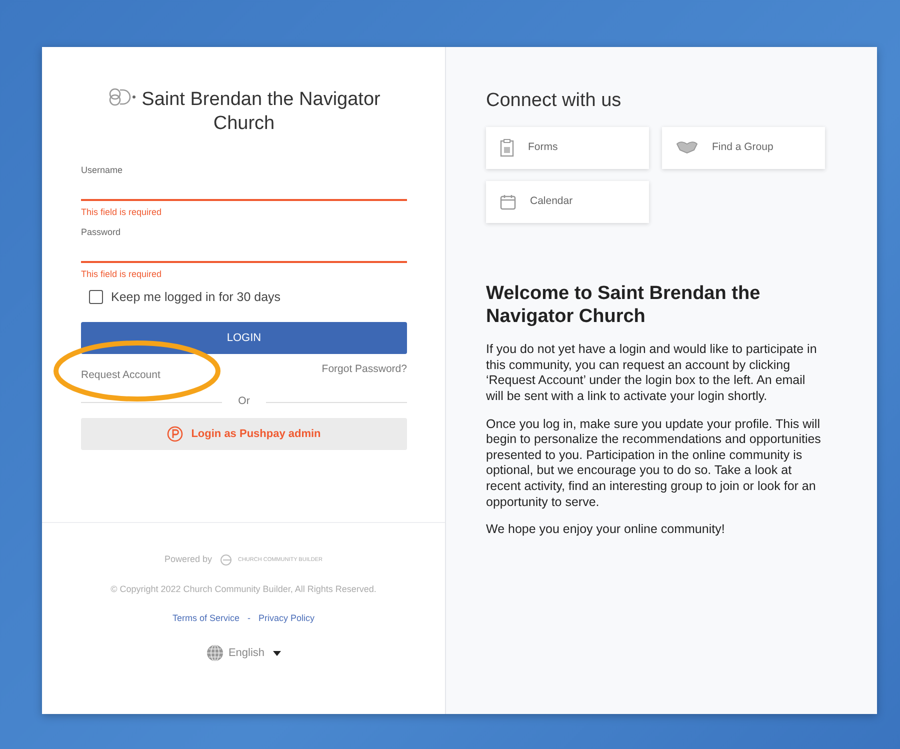  What do you see at coordinates (624, 305) in the screenshot?
I see `welcome-title: Welcome to Saint Brendan the Navigator Church` at bounding box center [624, 305].